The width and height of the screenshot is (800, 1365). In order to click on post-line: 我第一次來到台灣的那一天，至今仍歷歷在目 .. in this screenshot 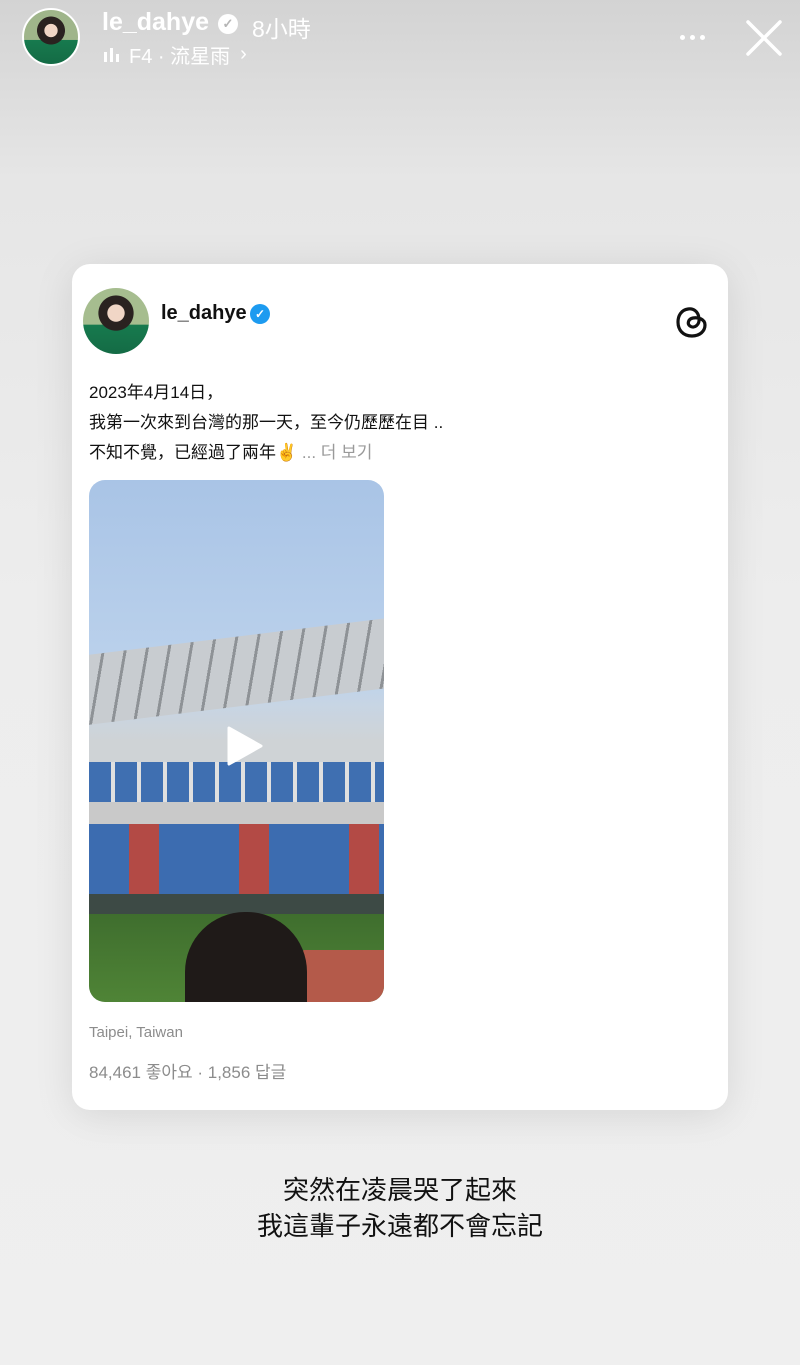, I will do `click(266, 422)`.